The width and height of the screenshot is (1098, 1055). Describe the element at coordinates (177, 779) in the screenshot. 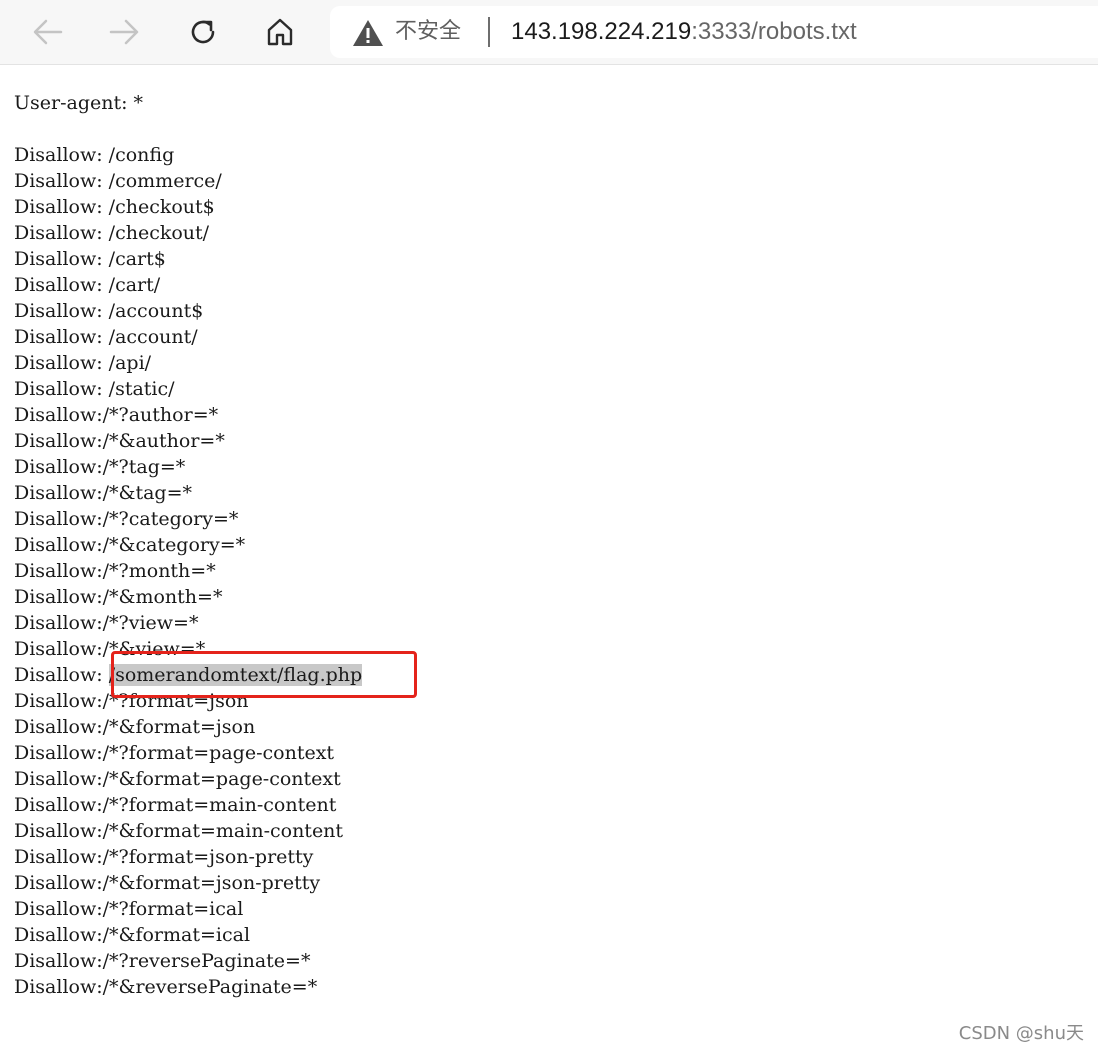

I see `robots-line: Disallow:/*&format=page-context` at that location.